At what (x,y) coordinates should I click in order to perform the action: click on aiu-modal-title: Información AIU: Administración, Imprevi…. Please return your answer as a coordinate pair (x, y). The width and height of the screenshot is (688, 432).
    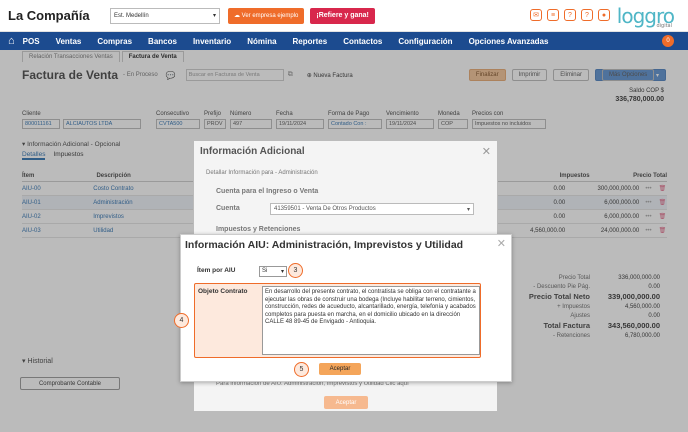
    Looking at the image, I should click on (324, 245).